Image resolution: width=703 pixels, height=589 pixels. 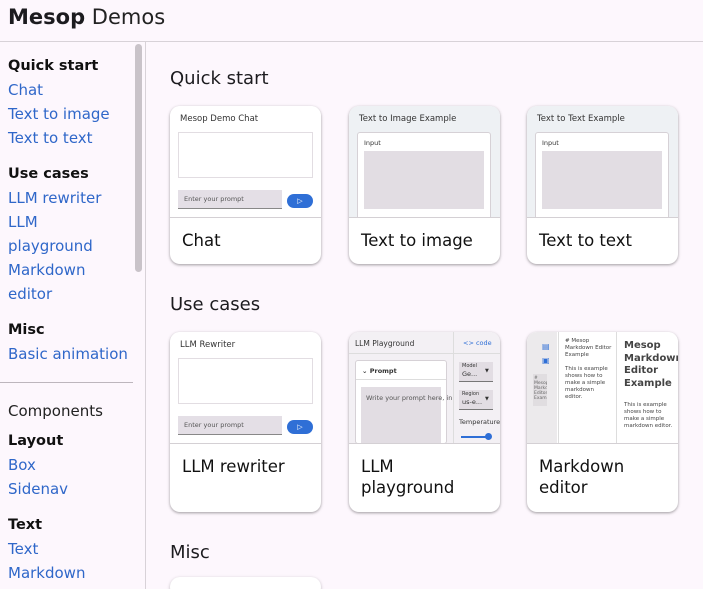 I want to click on sidebar-item-llm-playground-line1: LLM, so click(x=23, y=222).